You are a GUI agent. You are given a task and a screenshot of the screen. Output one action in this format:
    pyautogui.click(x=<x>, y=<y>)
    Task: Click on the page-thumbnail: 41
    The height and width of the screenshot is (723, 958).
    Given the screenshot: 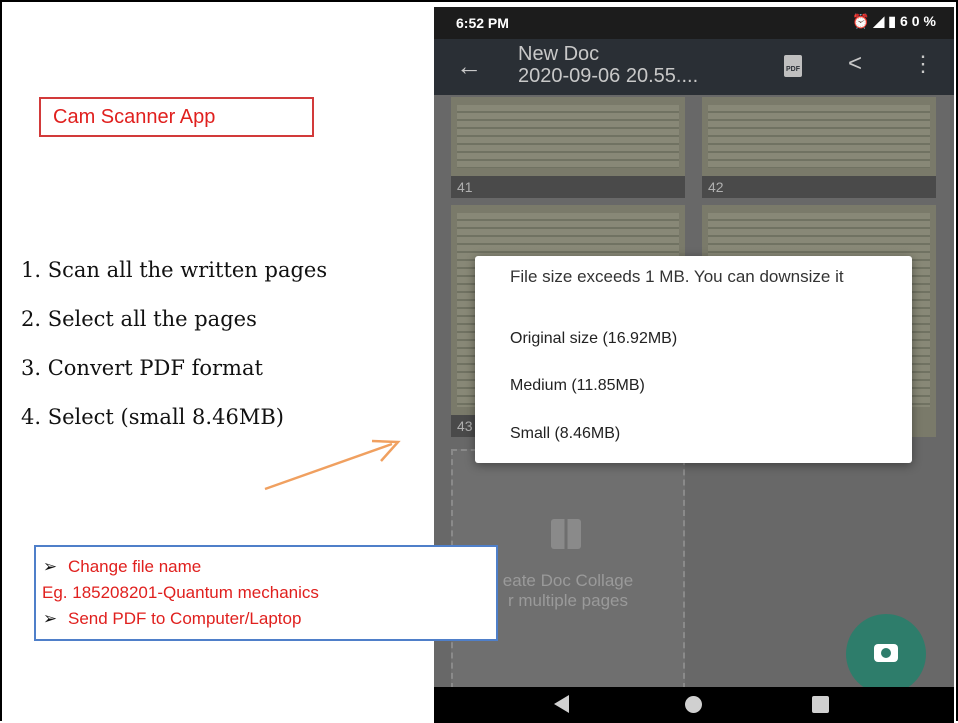 What is the action you would take?
    pyautogui.click(x=568, y=147)
    